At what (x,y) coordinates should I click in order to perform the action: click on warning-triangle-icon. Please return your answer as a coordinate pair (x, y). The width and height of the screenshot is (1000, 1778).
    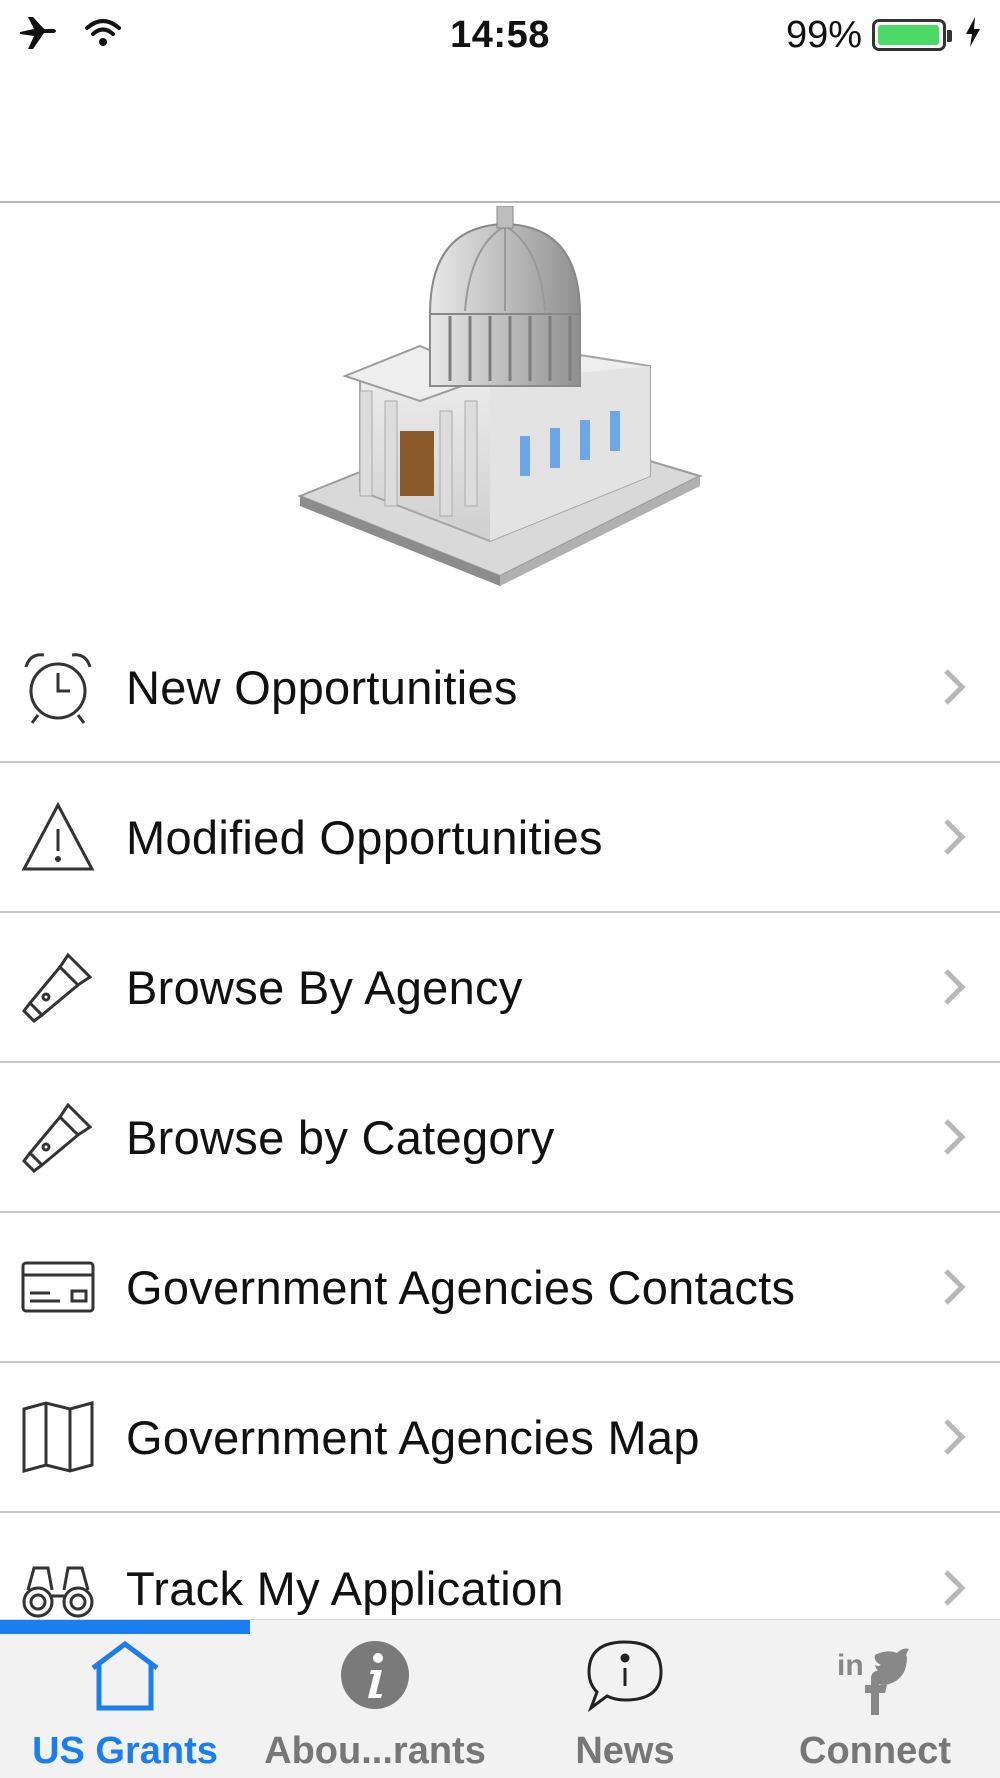
    Looking at the image, I should click on (58, 837).